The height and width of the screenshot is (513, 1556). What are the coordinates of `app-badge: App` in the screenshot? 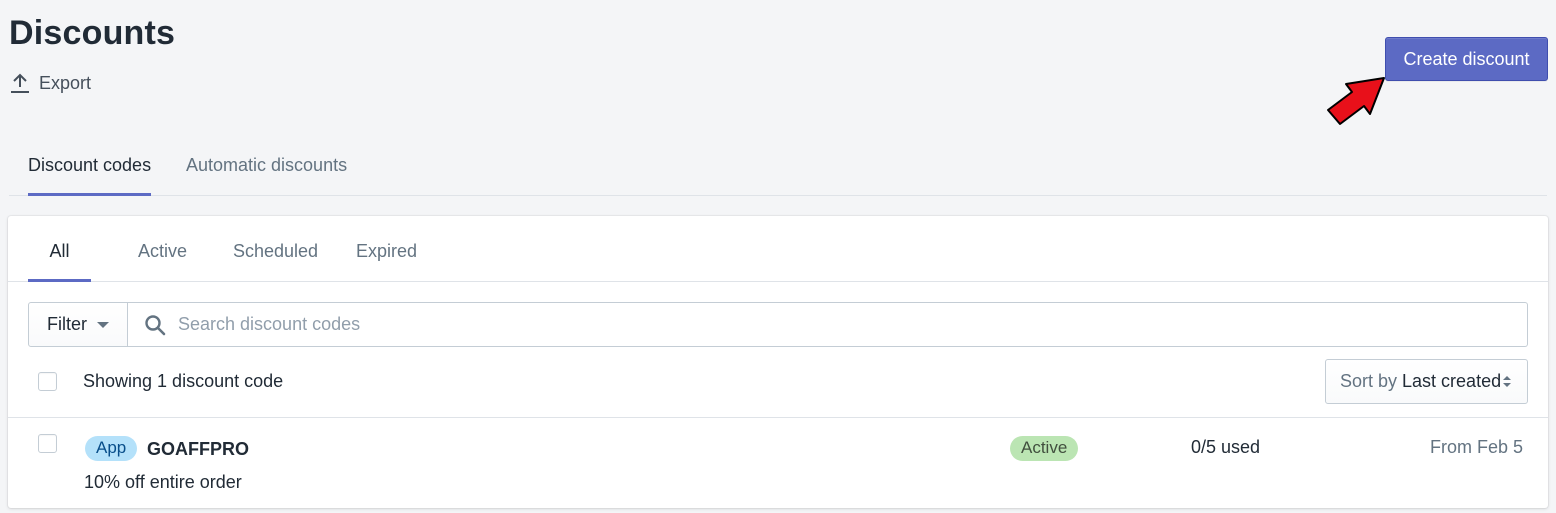 It's located at (111, 448).